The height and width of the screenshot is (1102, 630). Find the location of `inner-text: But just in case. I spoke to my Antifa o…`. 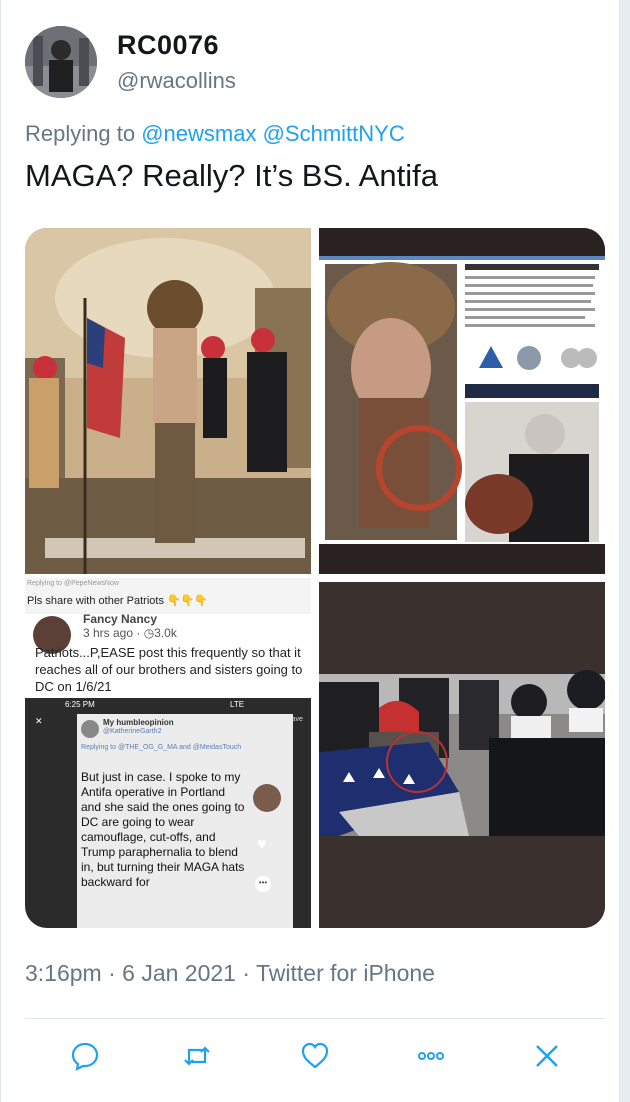

inner-text: But just in case. I spoke to my Antifa o… is located at coordinates (163, 829).